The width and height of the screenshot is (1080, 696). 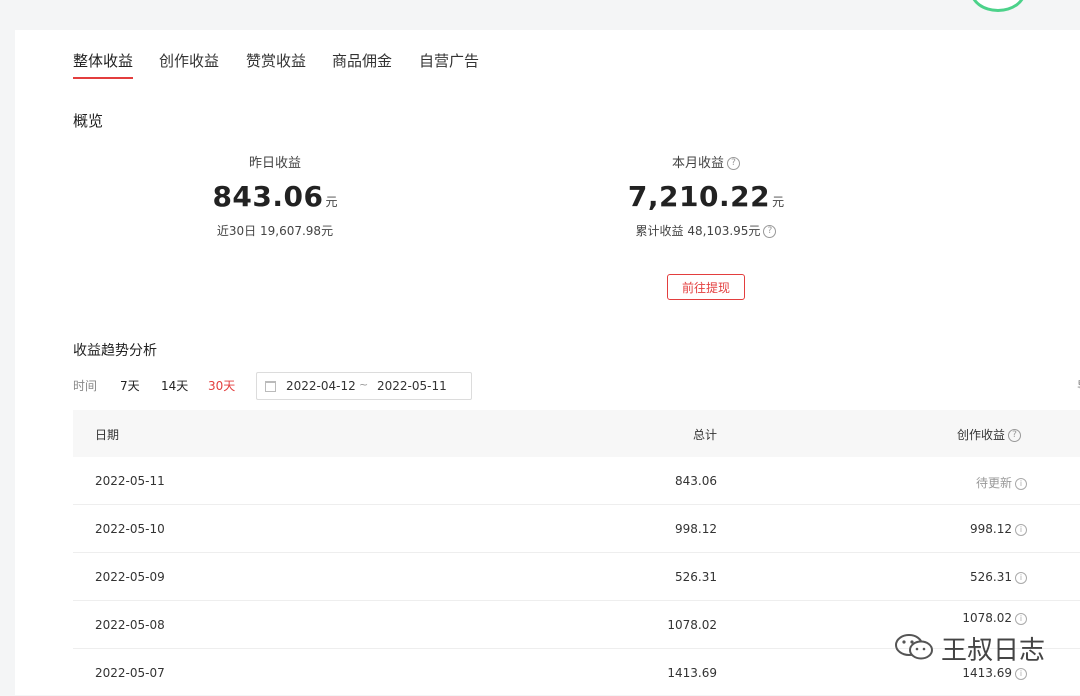 I want to click on filter-14-days: 14天, so click(x=174, y=385).